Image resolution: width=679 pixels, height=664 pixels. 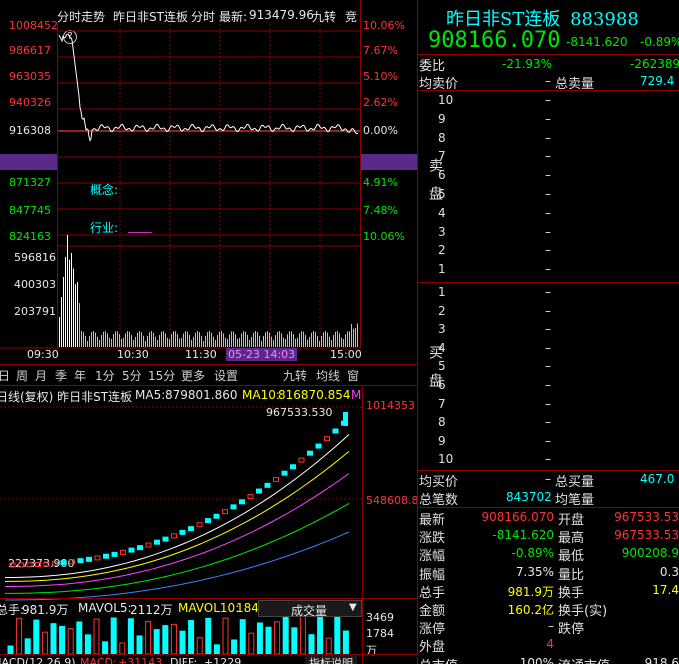 I want to click on period-button: 更多, so click(x=193, y=375).